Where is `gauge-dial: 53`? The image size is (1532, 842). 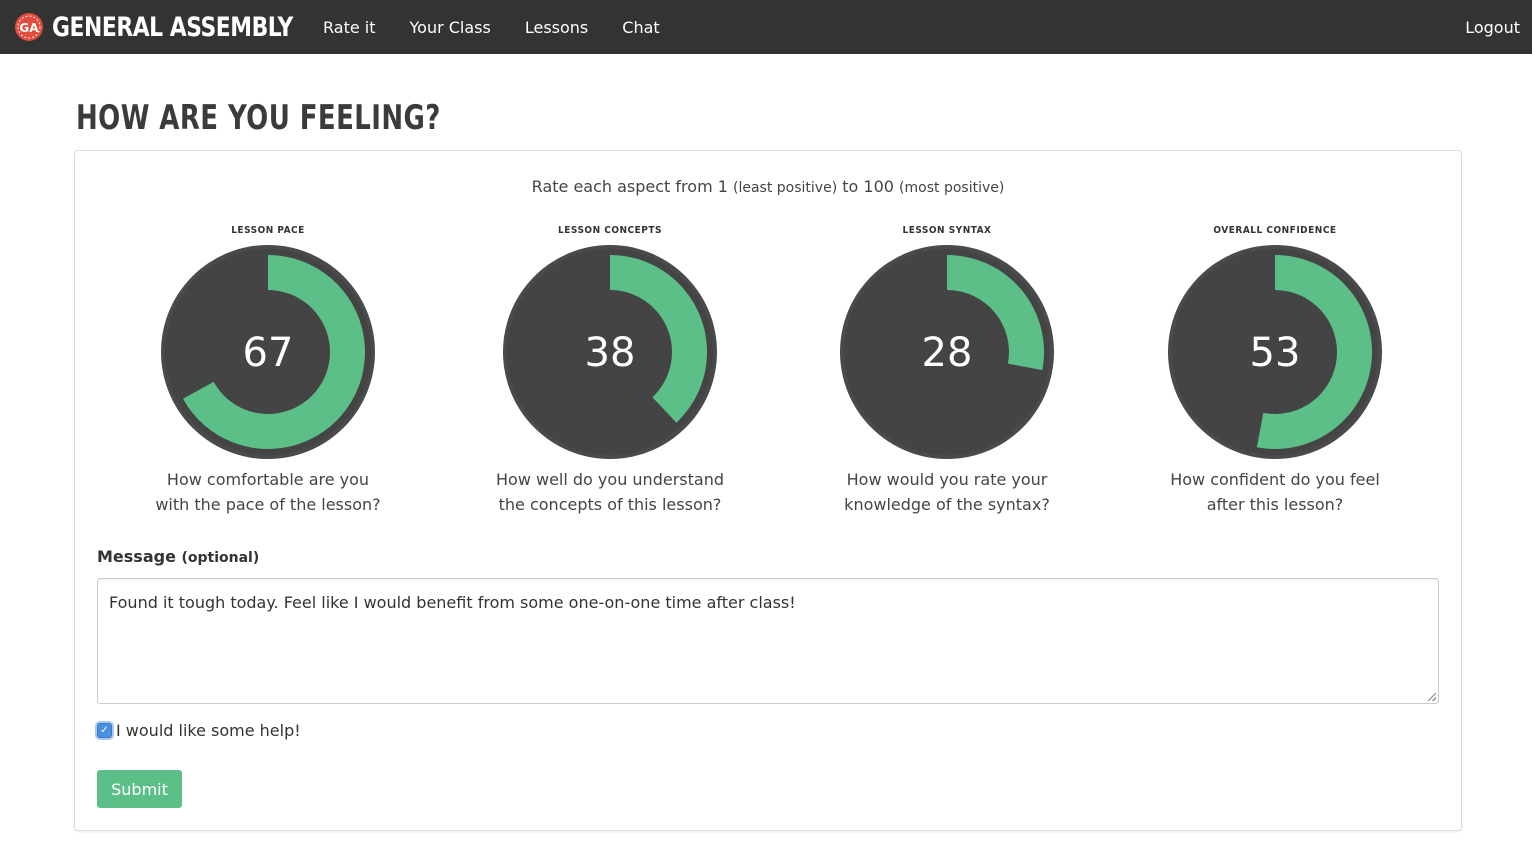
gauge-dial: 53 is located at coordinates (1275, 352).